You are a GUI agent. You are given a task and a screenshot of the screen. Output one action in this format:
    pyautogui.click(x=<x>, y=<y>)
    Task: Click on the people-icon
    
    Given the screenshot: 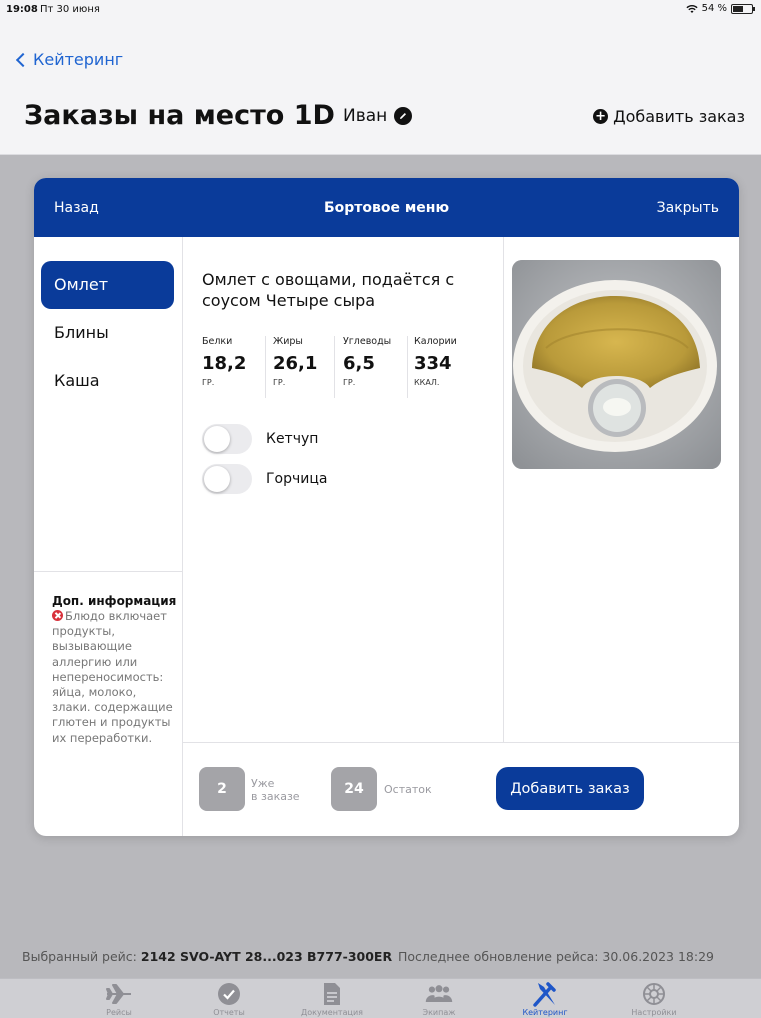 What is the action you would take?
    pyautogui.click(x=439, y=994)
    